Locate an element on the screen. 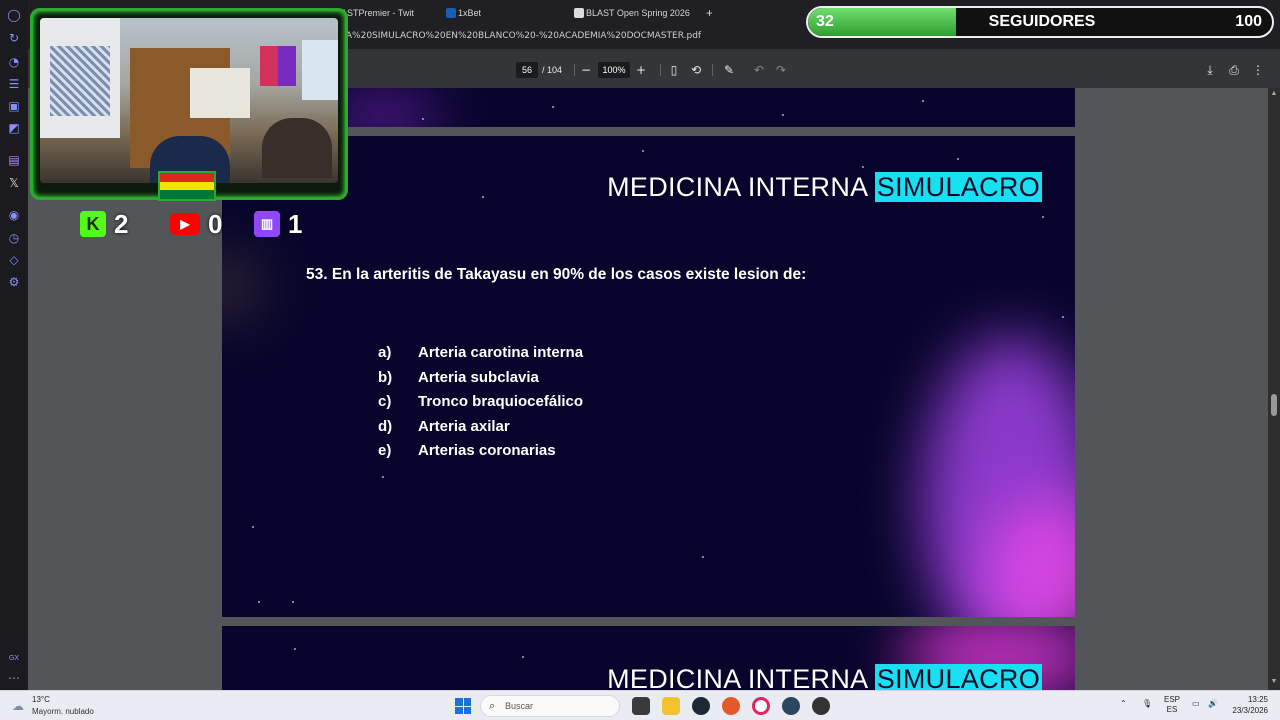  zoom-out-icon: − is located at coordinates (586, 70).